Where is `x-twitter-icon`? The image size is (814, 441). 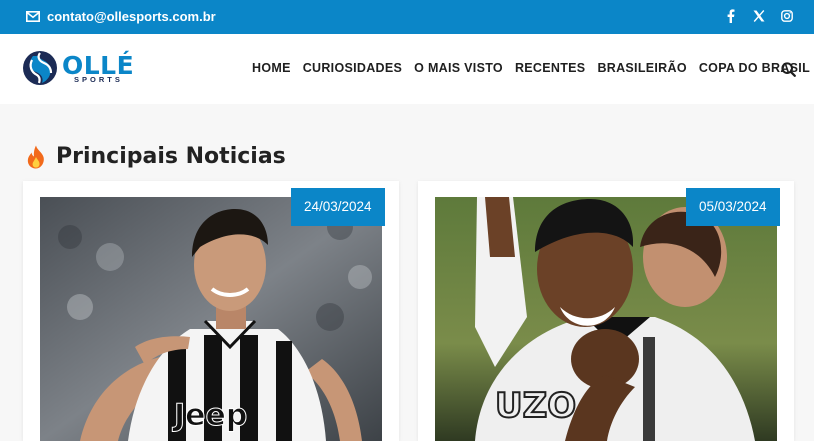 x-twitter-icon is located at coordinates (759, 16).